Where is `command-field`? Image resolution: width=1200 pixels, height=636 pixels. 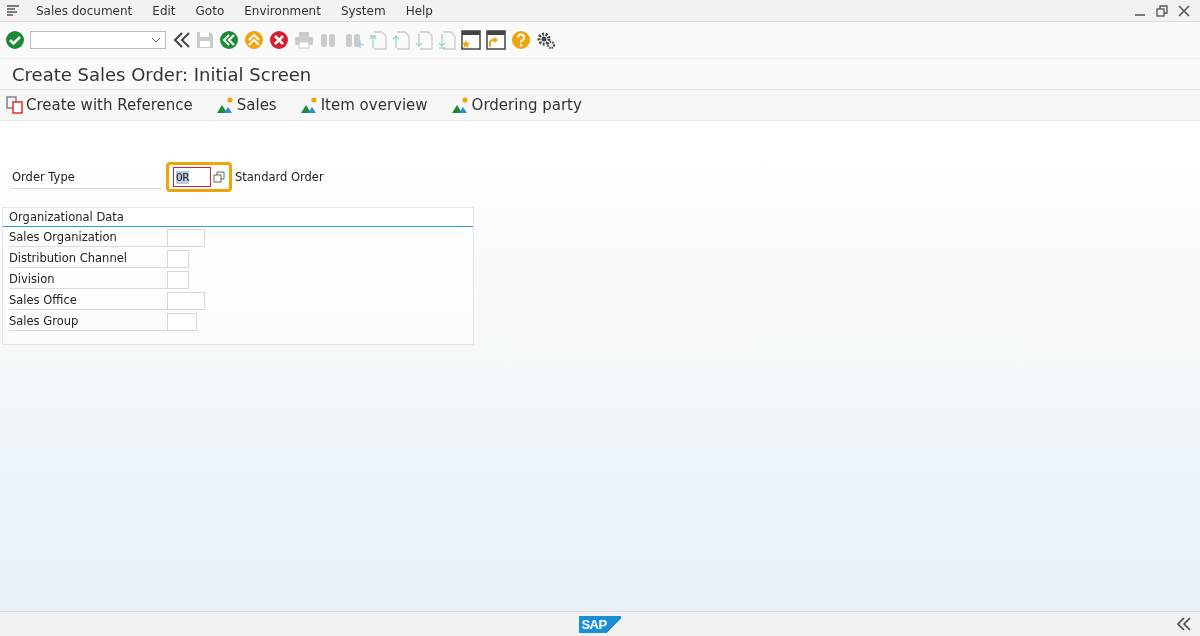
command-field is located at coordinates (98, 40).